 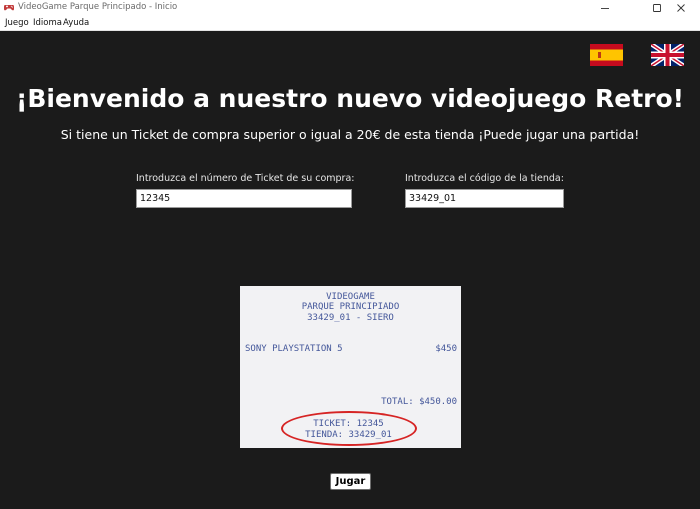 What do you see at coordinates (484, 178) in the screenshot?
I see `store-code-label: Introduzca el código de la tienda:` at bounding box center [484, 178].